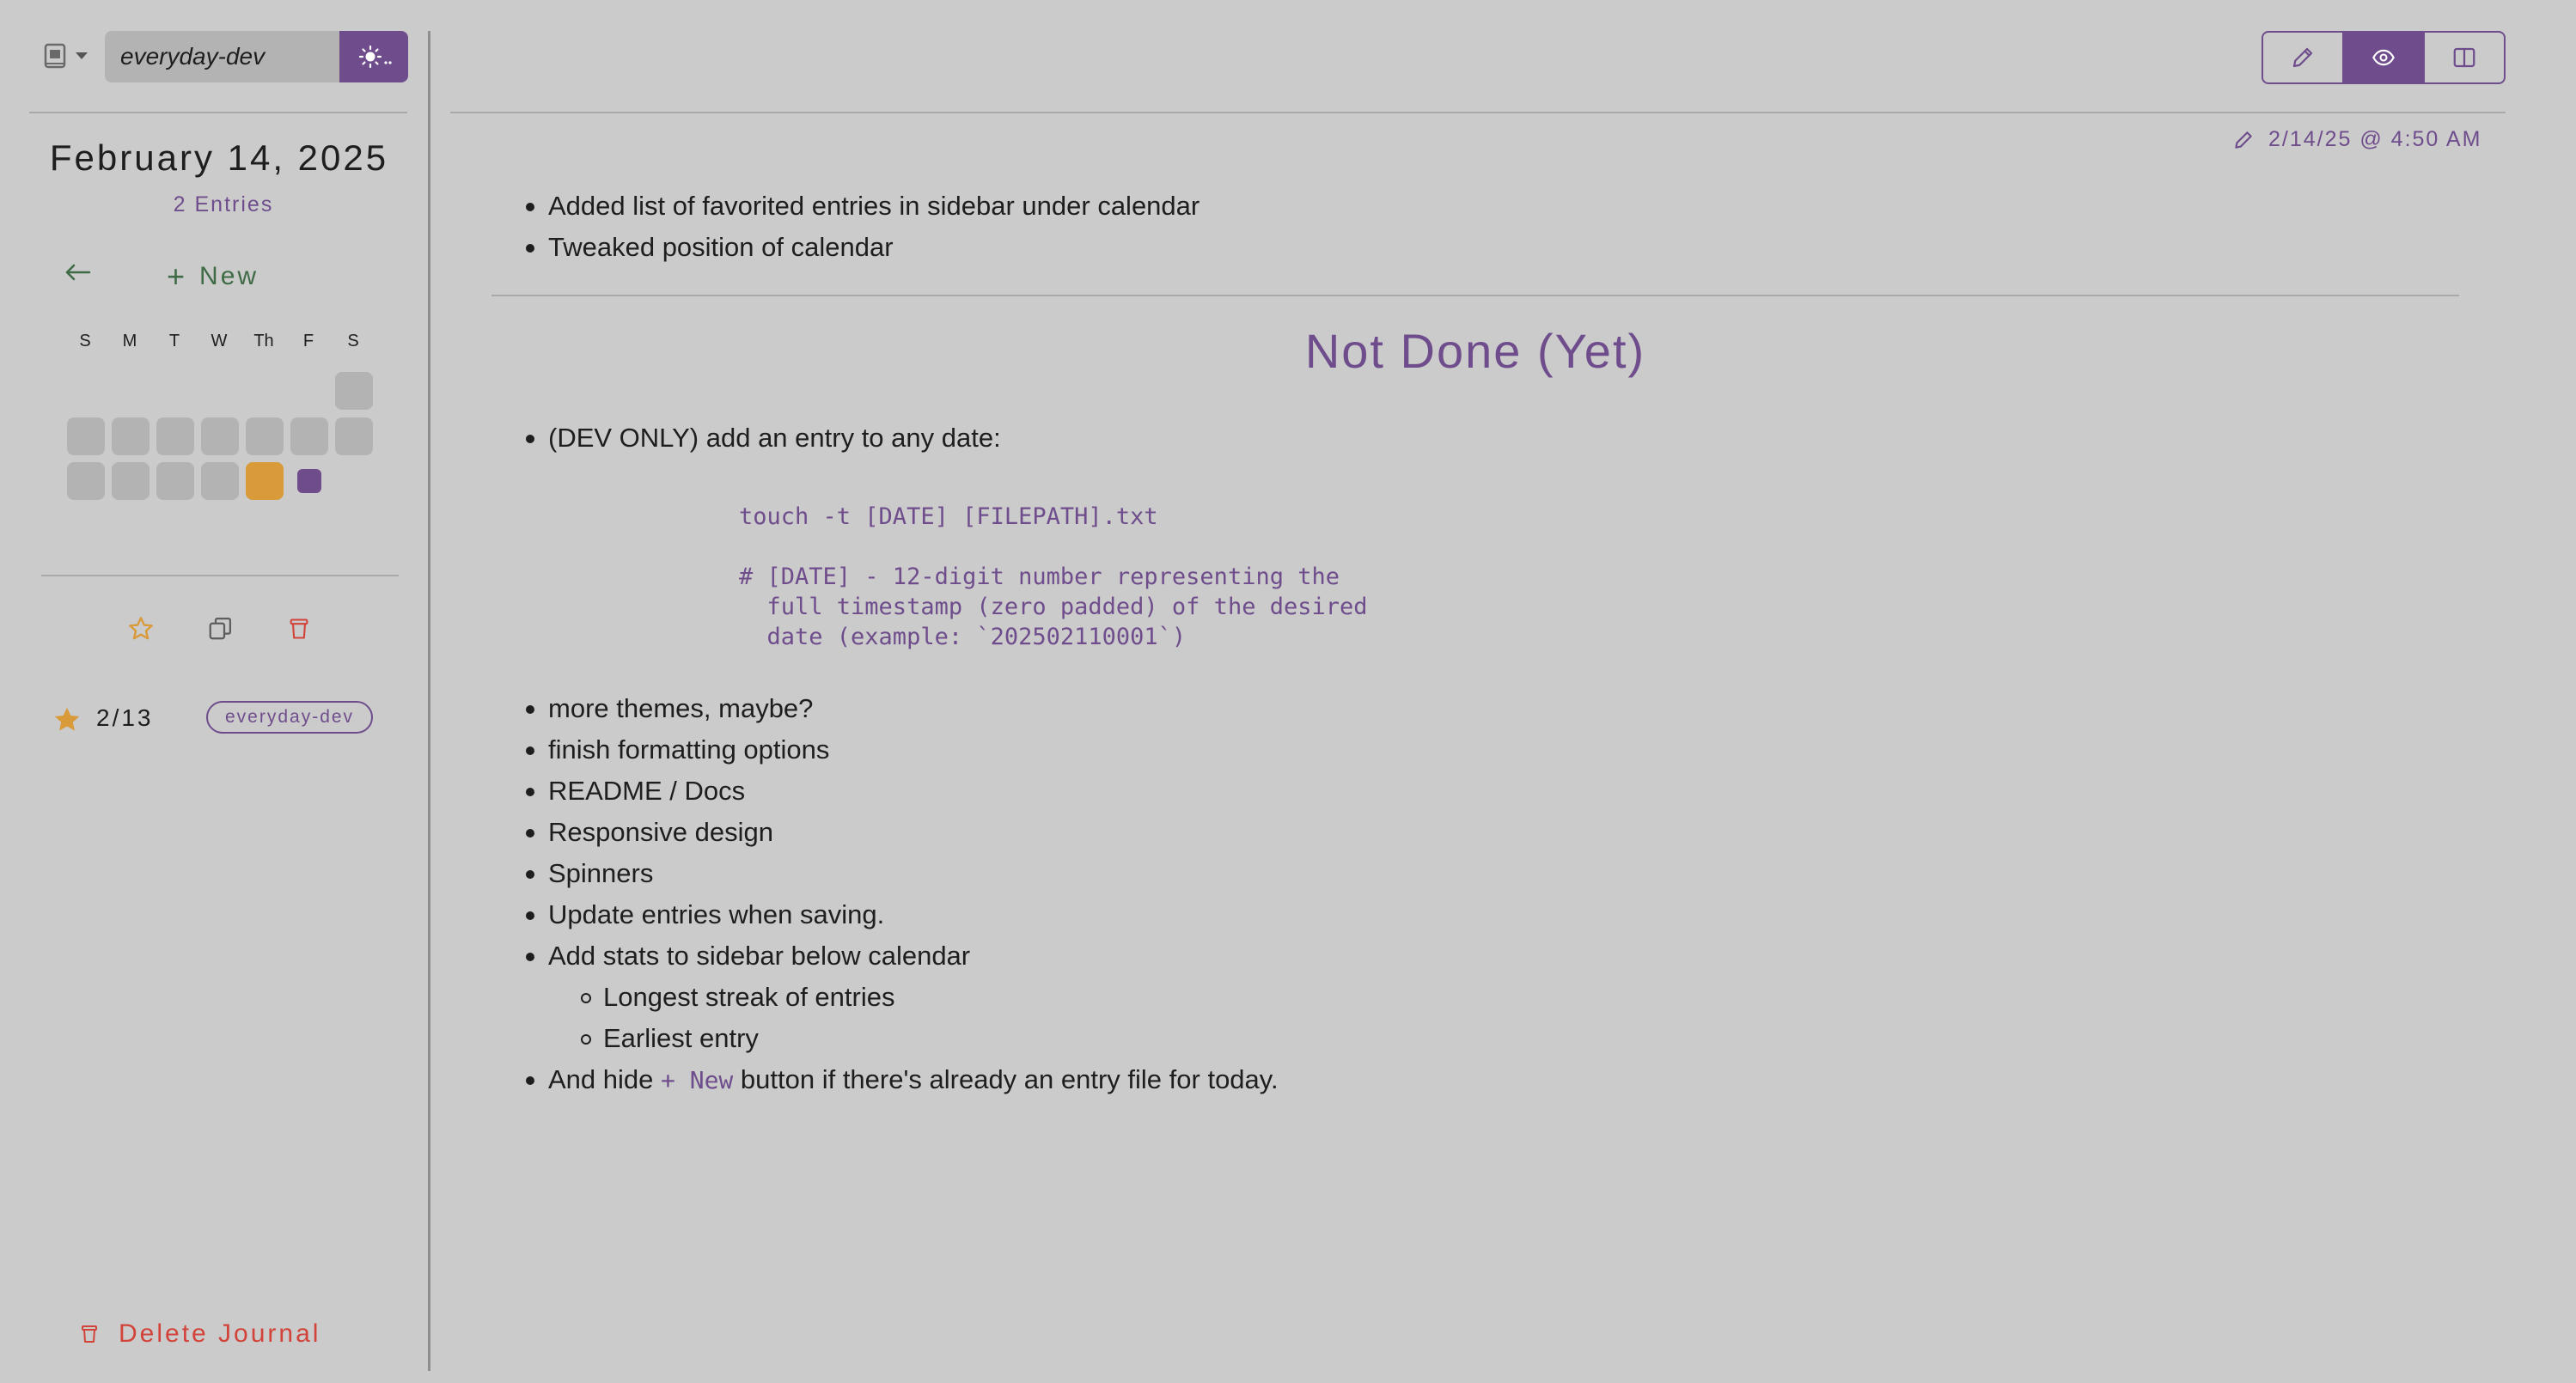  Describe the element at coordinates (67, 719) in the screenshot. I see `star-filled-icon` at that location.